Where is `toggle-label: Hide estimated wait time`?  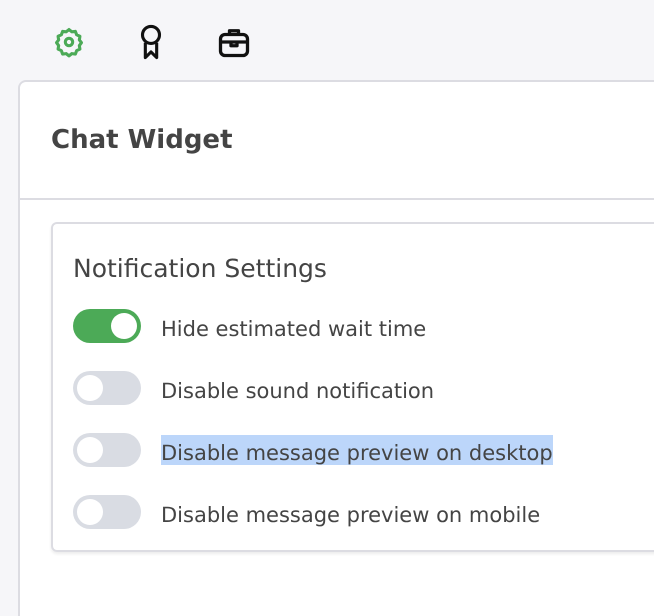 toggle-label: Hide estimated wait time is located at coordinates (293, 328).